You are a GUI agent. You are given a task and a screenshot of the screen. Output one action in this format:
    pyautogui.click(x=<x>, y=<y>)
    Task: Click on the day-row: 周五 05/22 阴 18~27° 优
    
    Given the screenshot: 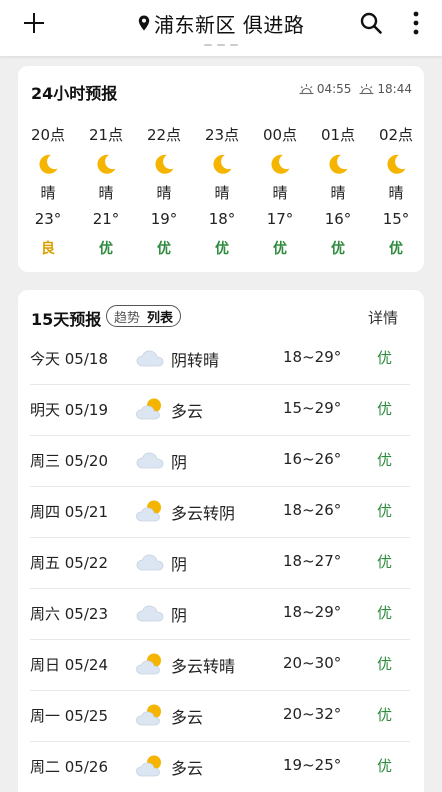 What is the action you would take?
    pyautogui.click(x=221, y=563)
    